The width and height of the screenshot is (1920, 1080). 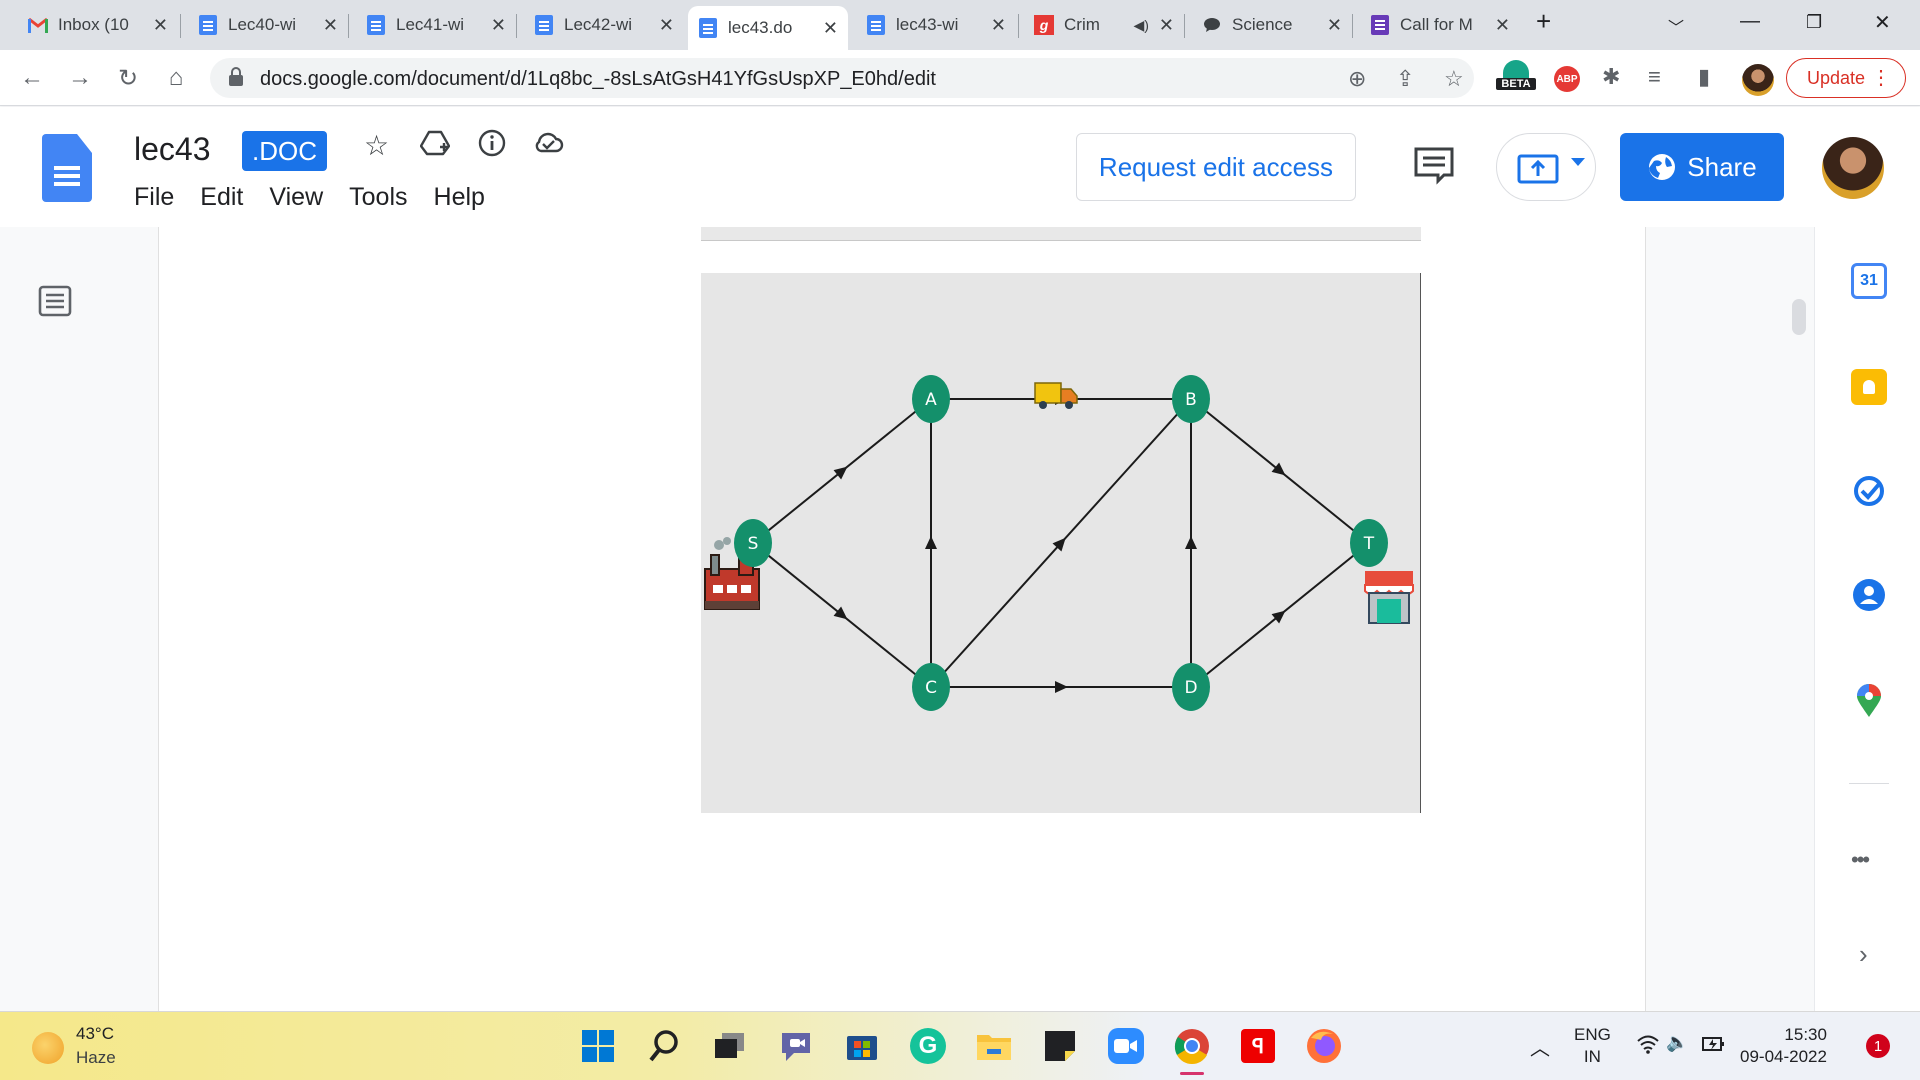 I want to click on notification-badge: 1, so click(x=1878, y=1046).